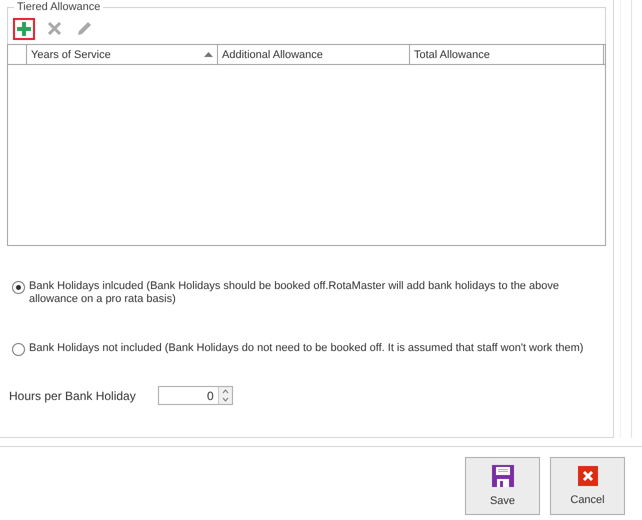 This screenshot has width=642, height=520. Describe the element at coordinates (294, 293) in the screenshot. I see `radio-label: Bank Holidays inlcuded (Bank Holidays should be booked off.RotaMaster will add bank holidays to the above allowance on a pro rata basis)` at that location.